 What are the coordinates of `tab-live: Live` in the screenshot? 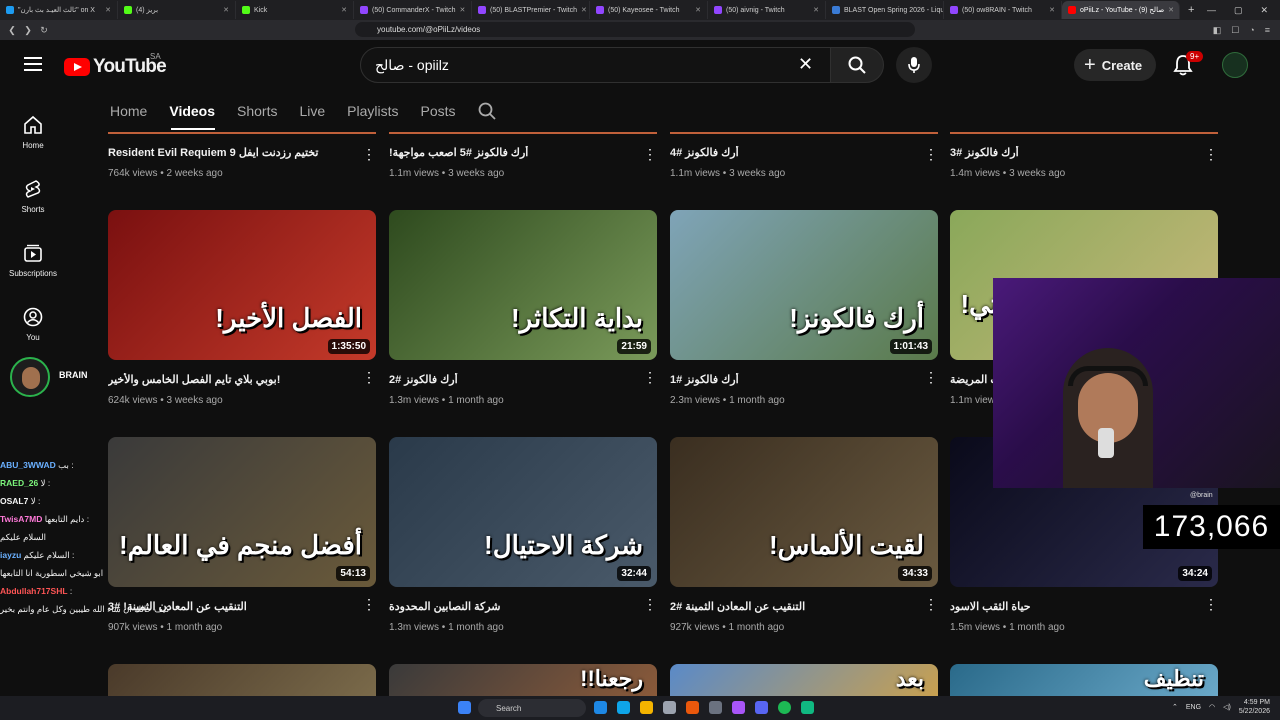 It's located at (312, 111).